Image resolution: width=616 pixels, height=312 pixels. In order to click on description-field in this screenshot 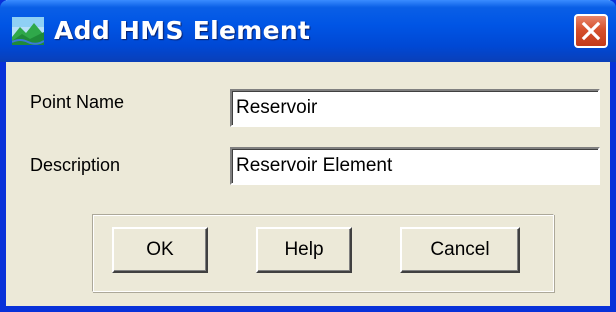, I will do `click(415, 166)`.